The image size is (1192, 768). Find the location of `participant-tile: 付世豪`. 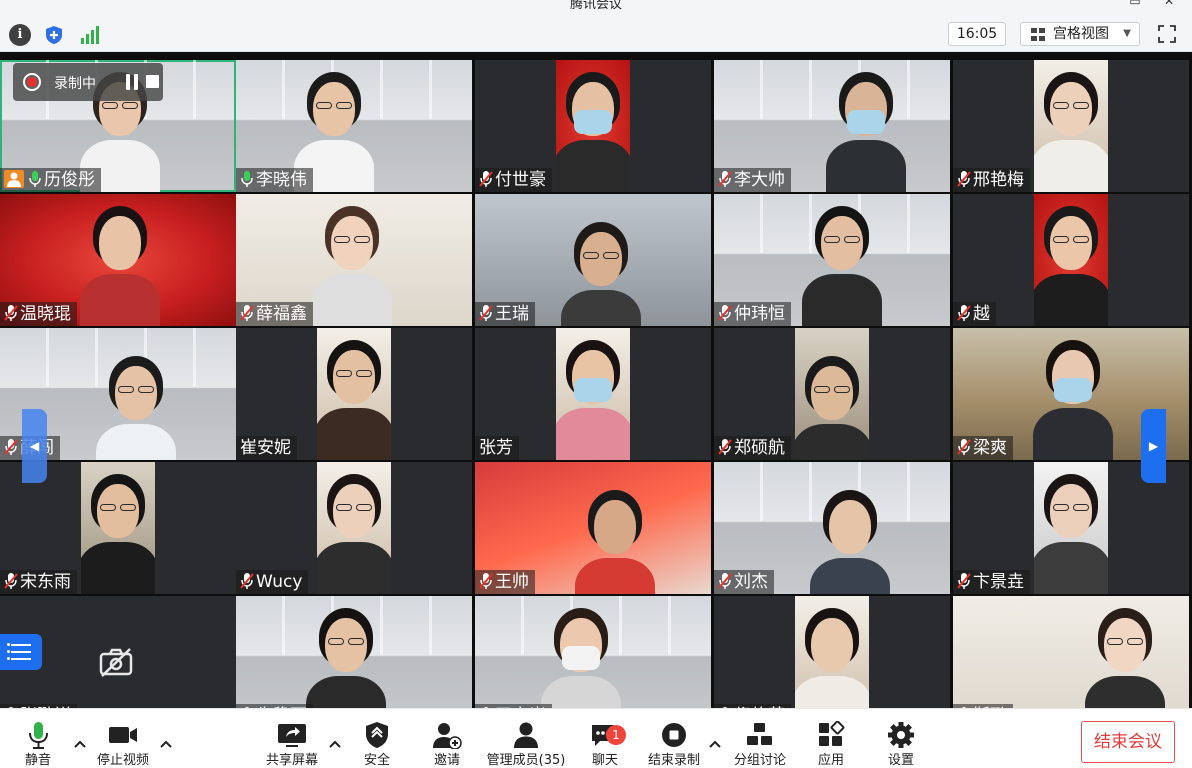

participant-tile: 付世豪 is located at coordinates (593, 126).